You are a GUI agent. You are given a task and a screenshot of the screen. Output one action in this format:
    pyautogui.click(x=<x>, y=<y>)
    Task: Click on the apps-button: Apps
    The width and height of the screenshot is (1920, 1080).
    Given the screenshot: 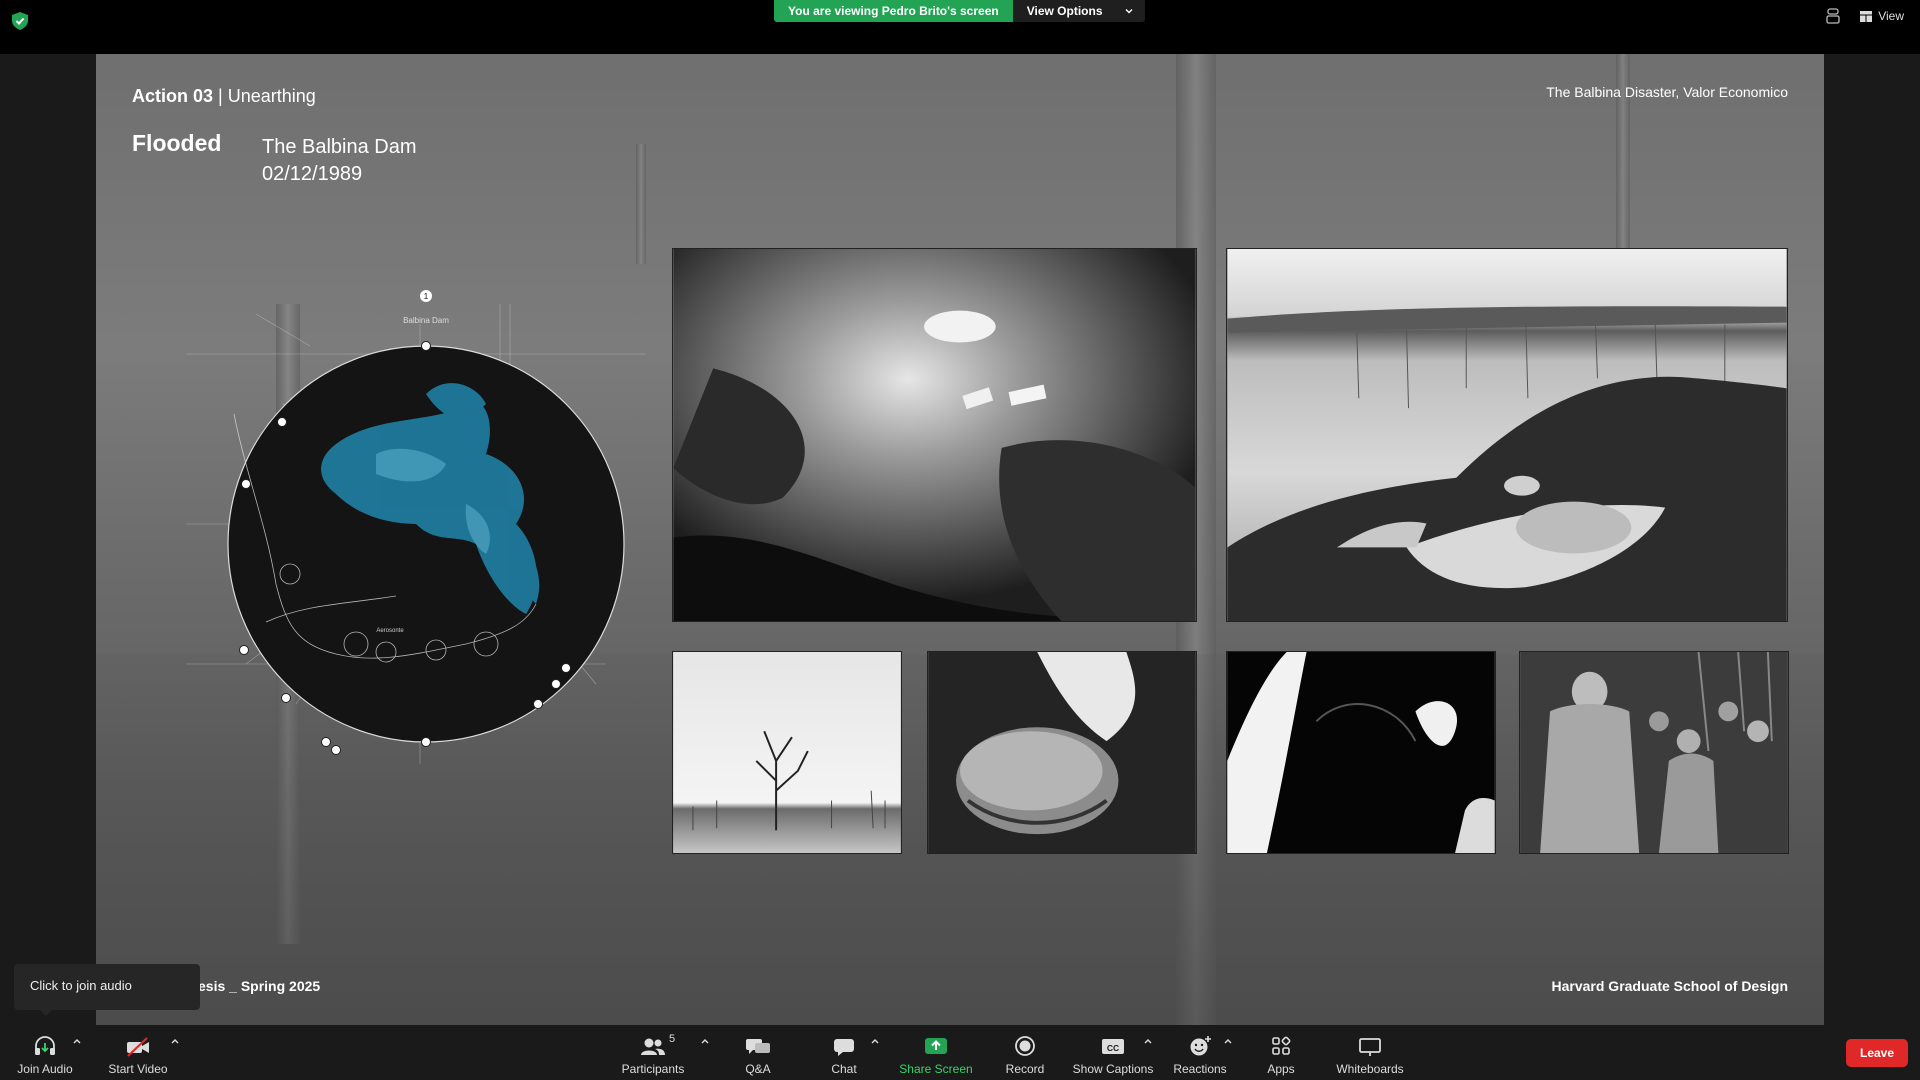 What is the action you would take?
    pyautogui.click(x=1281, y=1053)
    